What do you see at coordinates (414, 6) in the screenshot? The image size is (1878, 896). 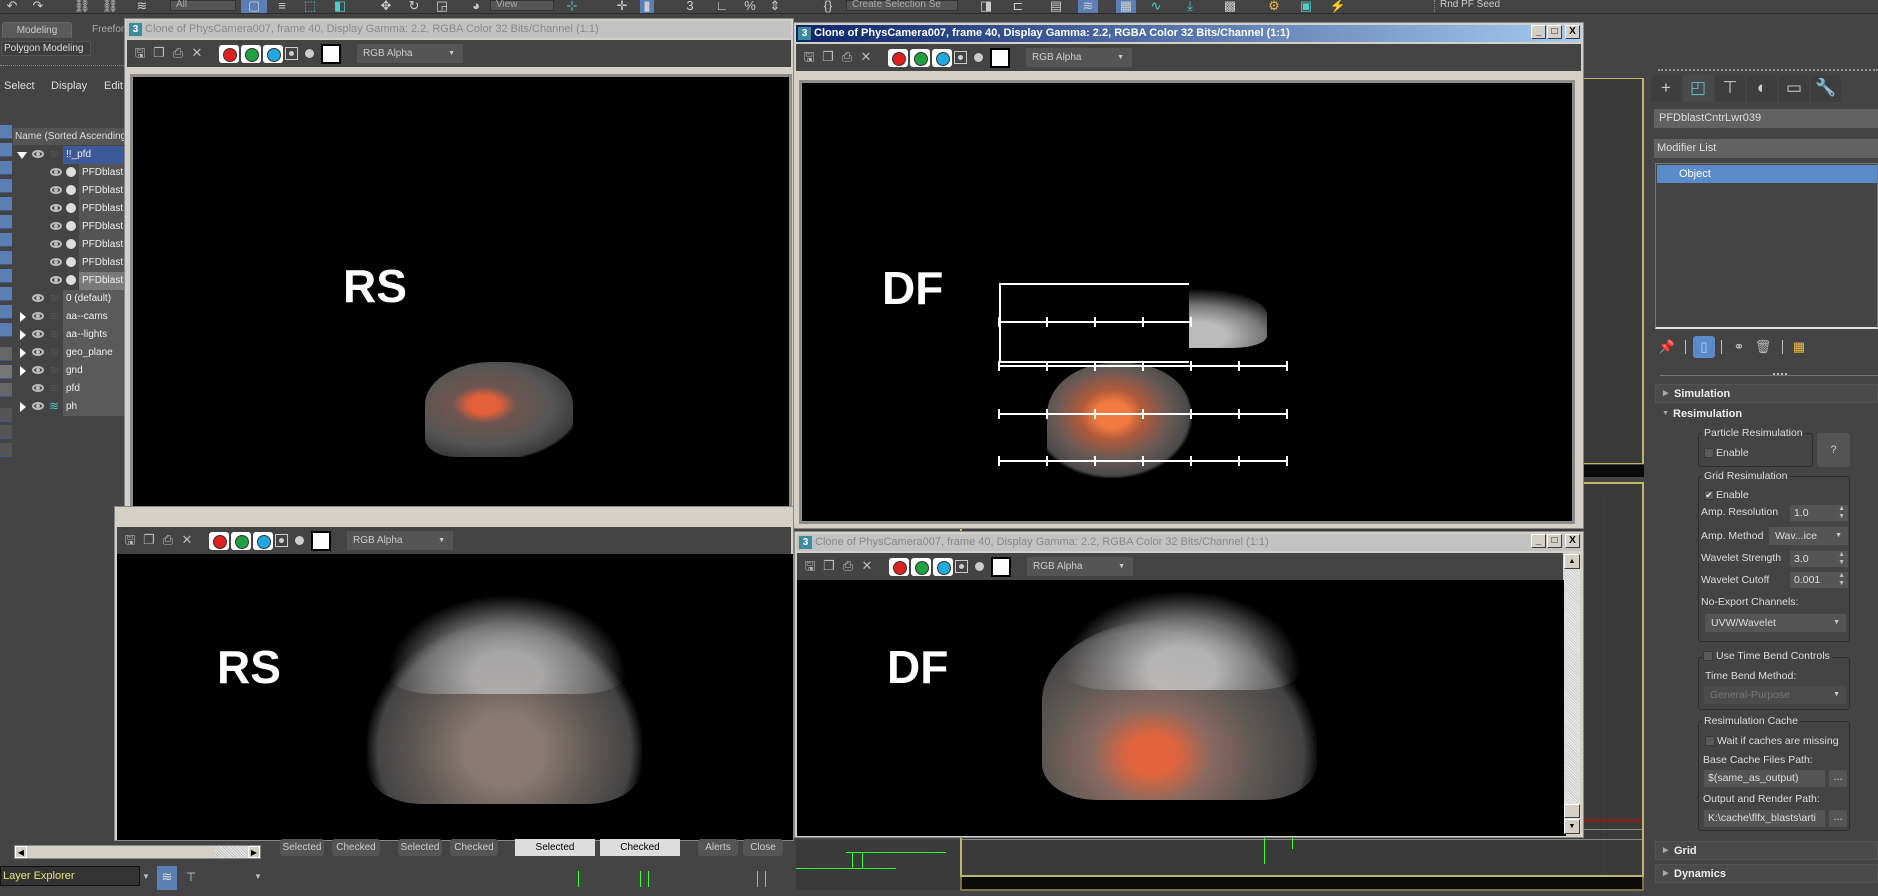 I see `rotate-icon: ↻` at bounding box center [414, 6].